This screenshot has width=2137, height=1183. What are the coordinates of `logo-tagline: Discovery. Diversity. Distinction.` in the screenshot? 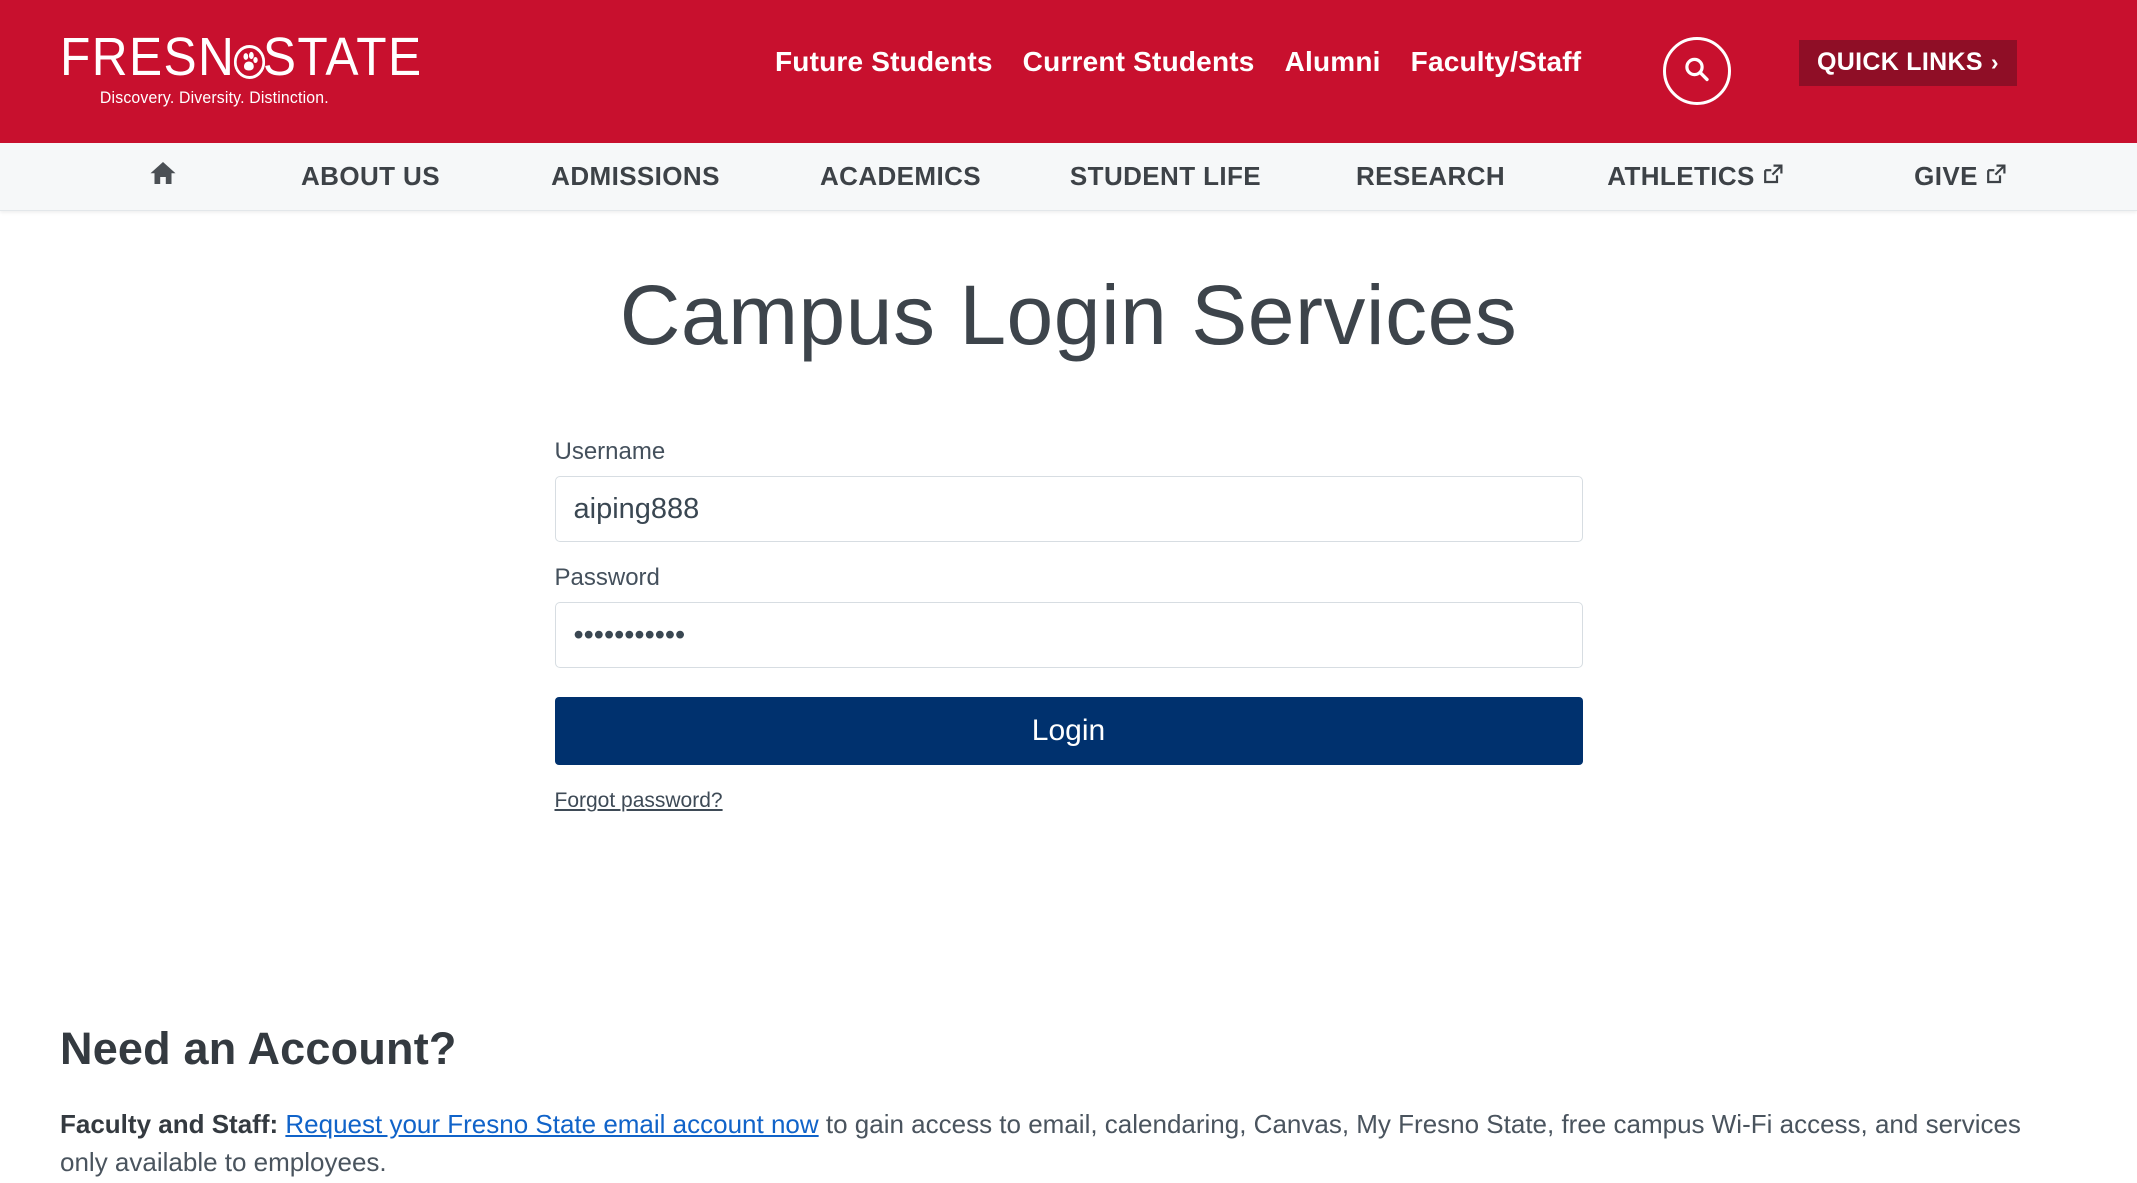 It's located at (214, 97).